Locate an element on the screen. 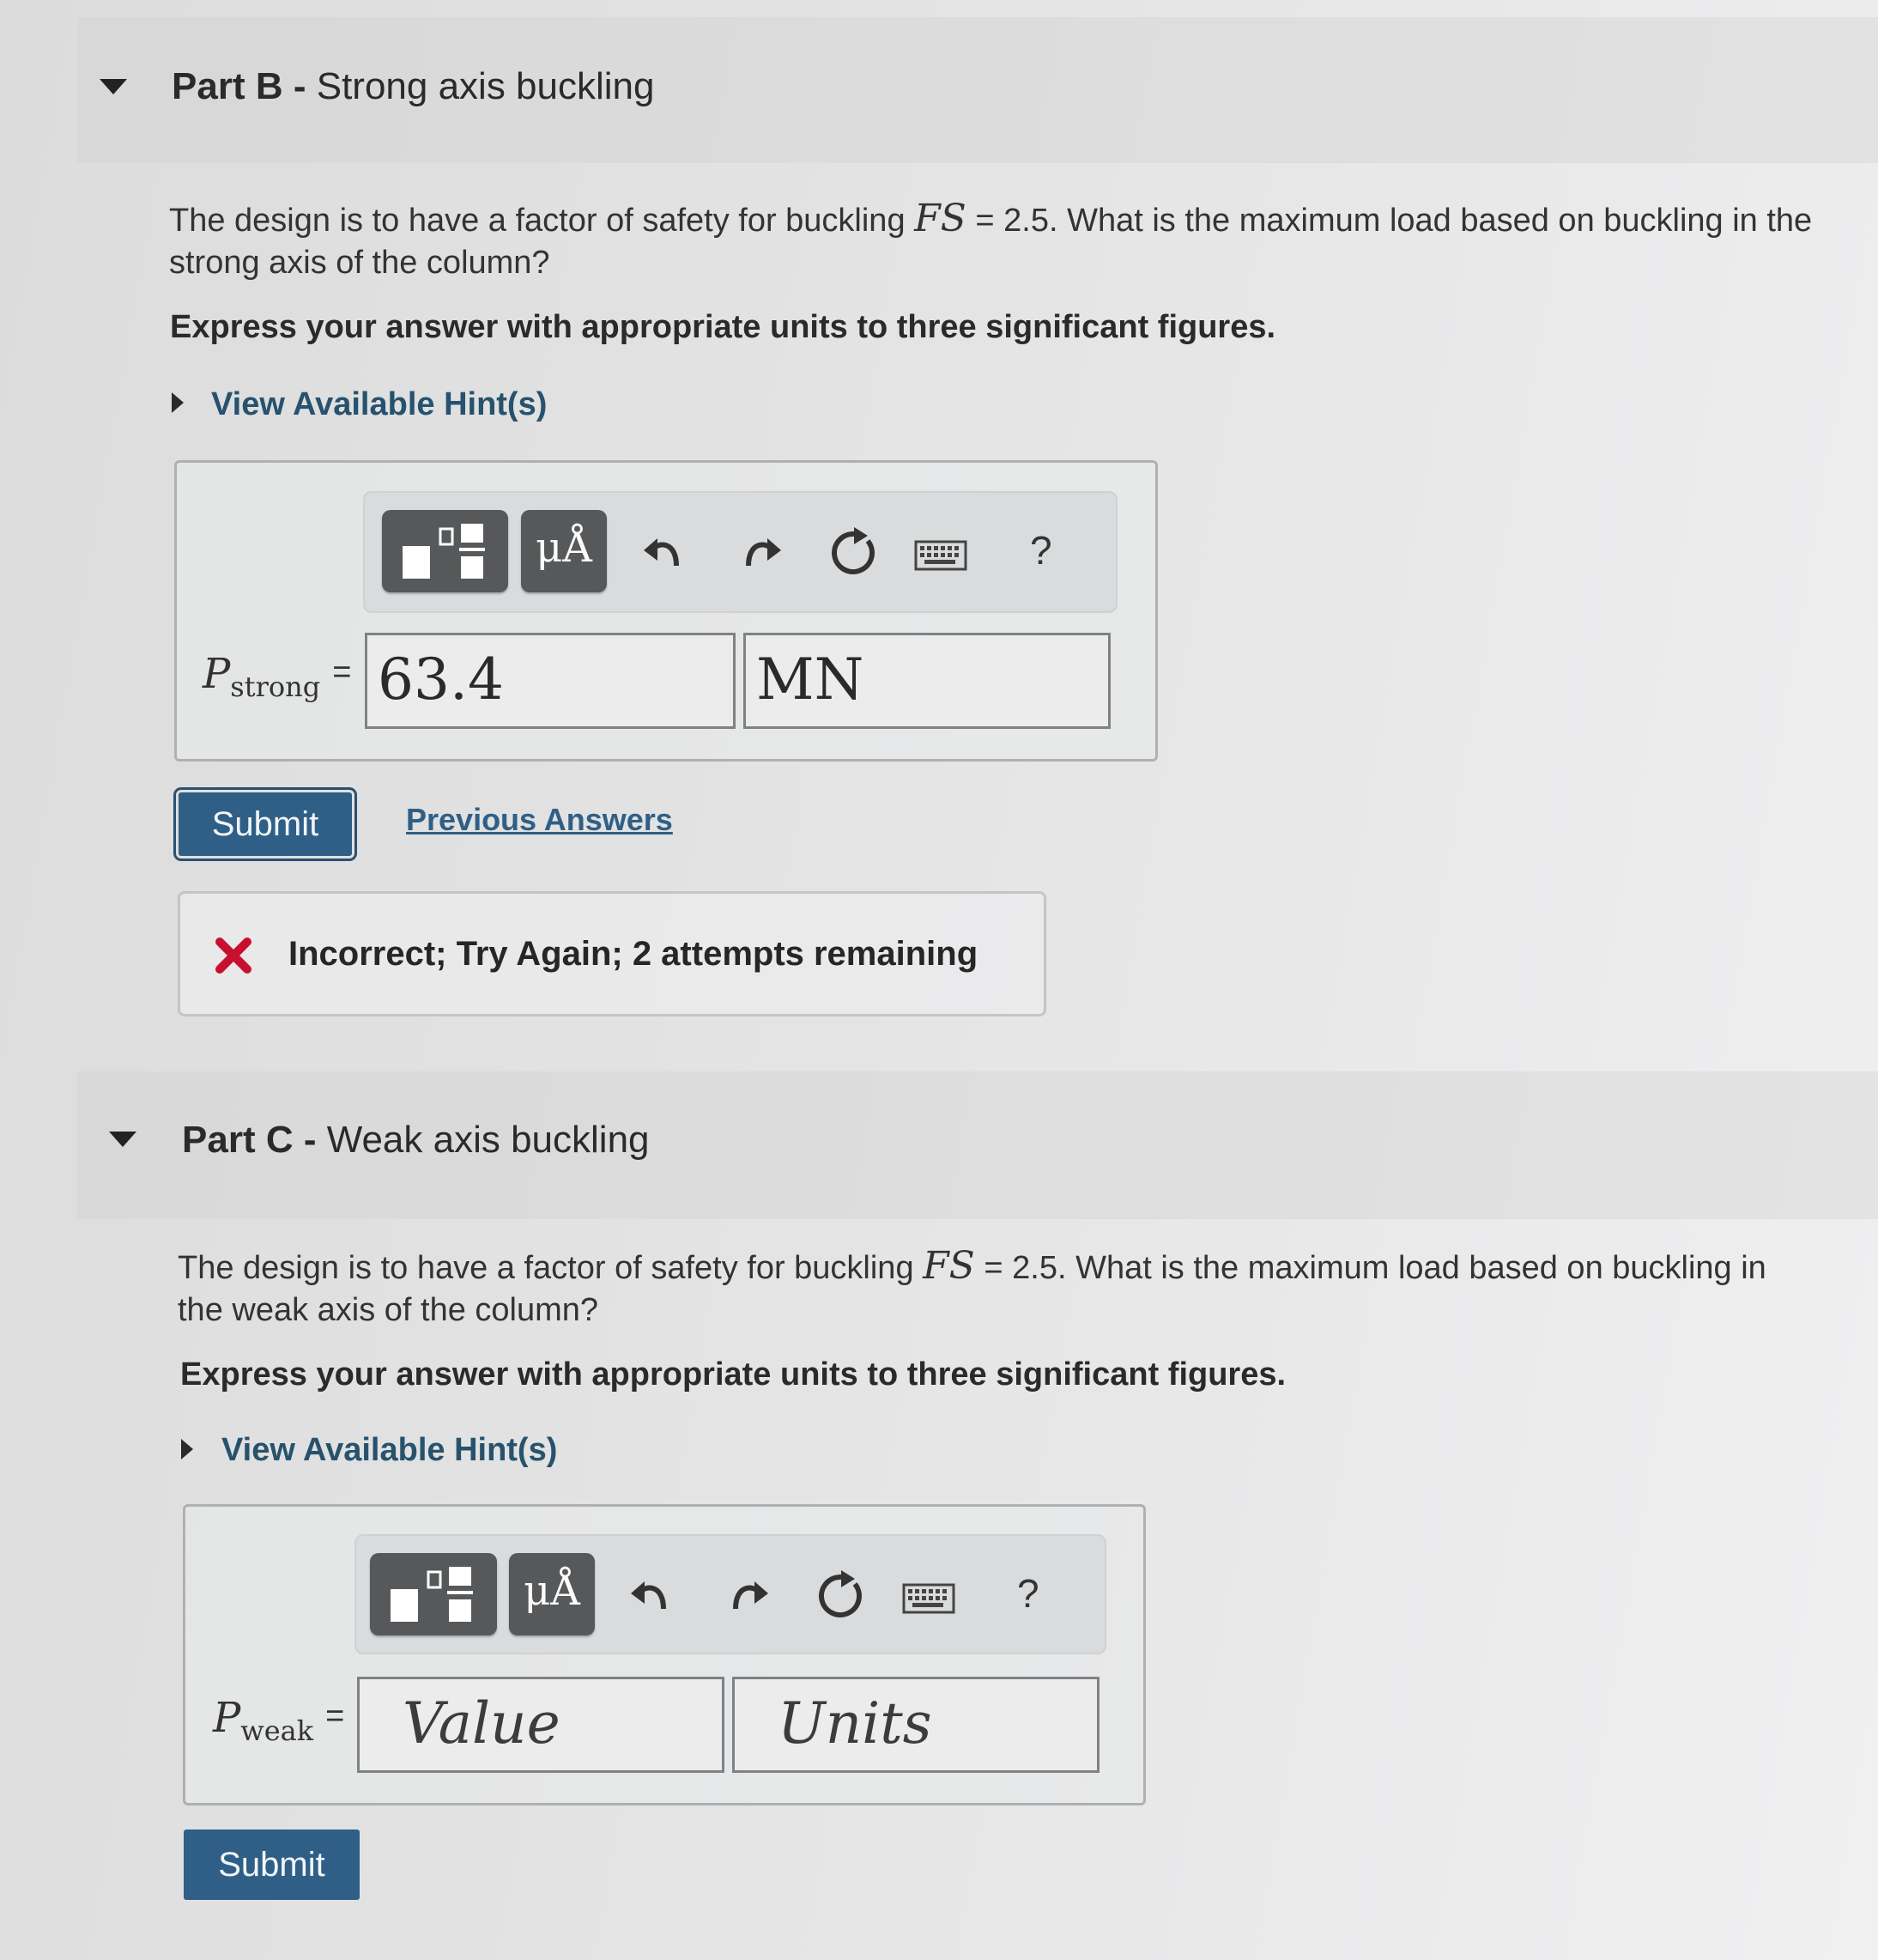  part-b-title: Part B - Strong axis buckling is located at coordinates (413, 86).